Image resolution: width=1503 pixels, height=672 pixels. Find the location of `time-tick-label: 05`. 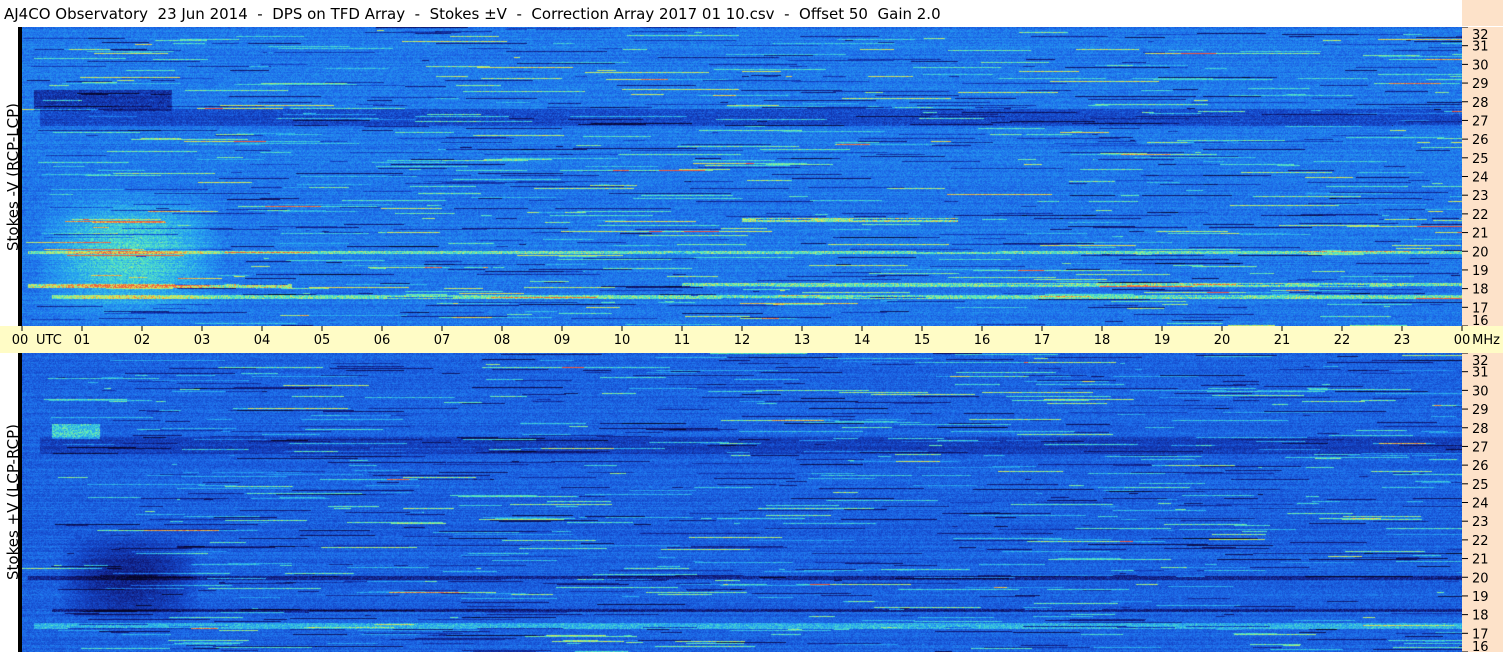

time-tick-label: 05 is located at coordinates (322, 340).